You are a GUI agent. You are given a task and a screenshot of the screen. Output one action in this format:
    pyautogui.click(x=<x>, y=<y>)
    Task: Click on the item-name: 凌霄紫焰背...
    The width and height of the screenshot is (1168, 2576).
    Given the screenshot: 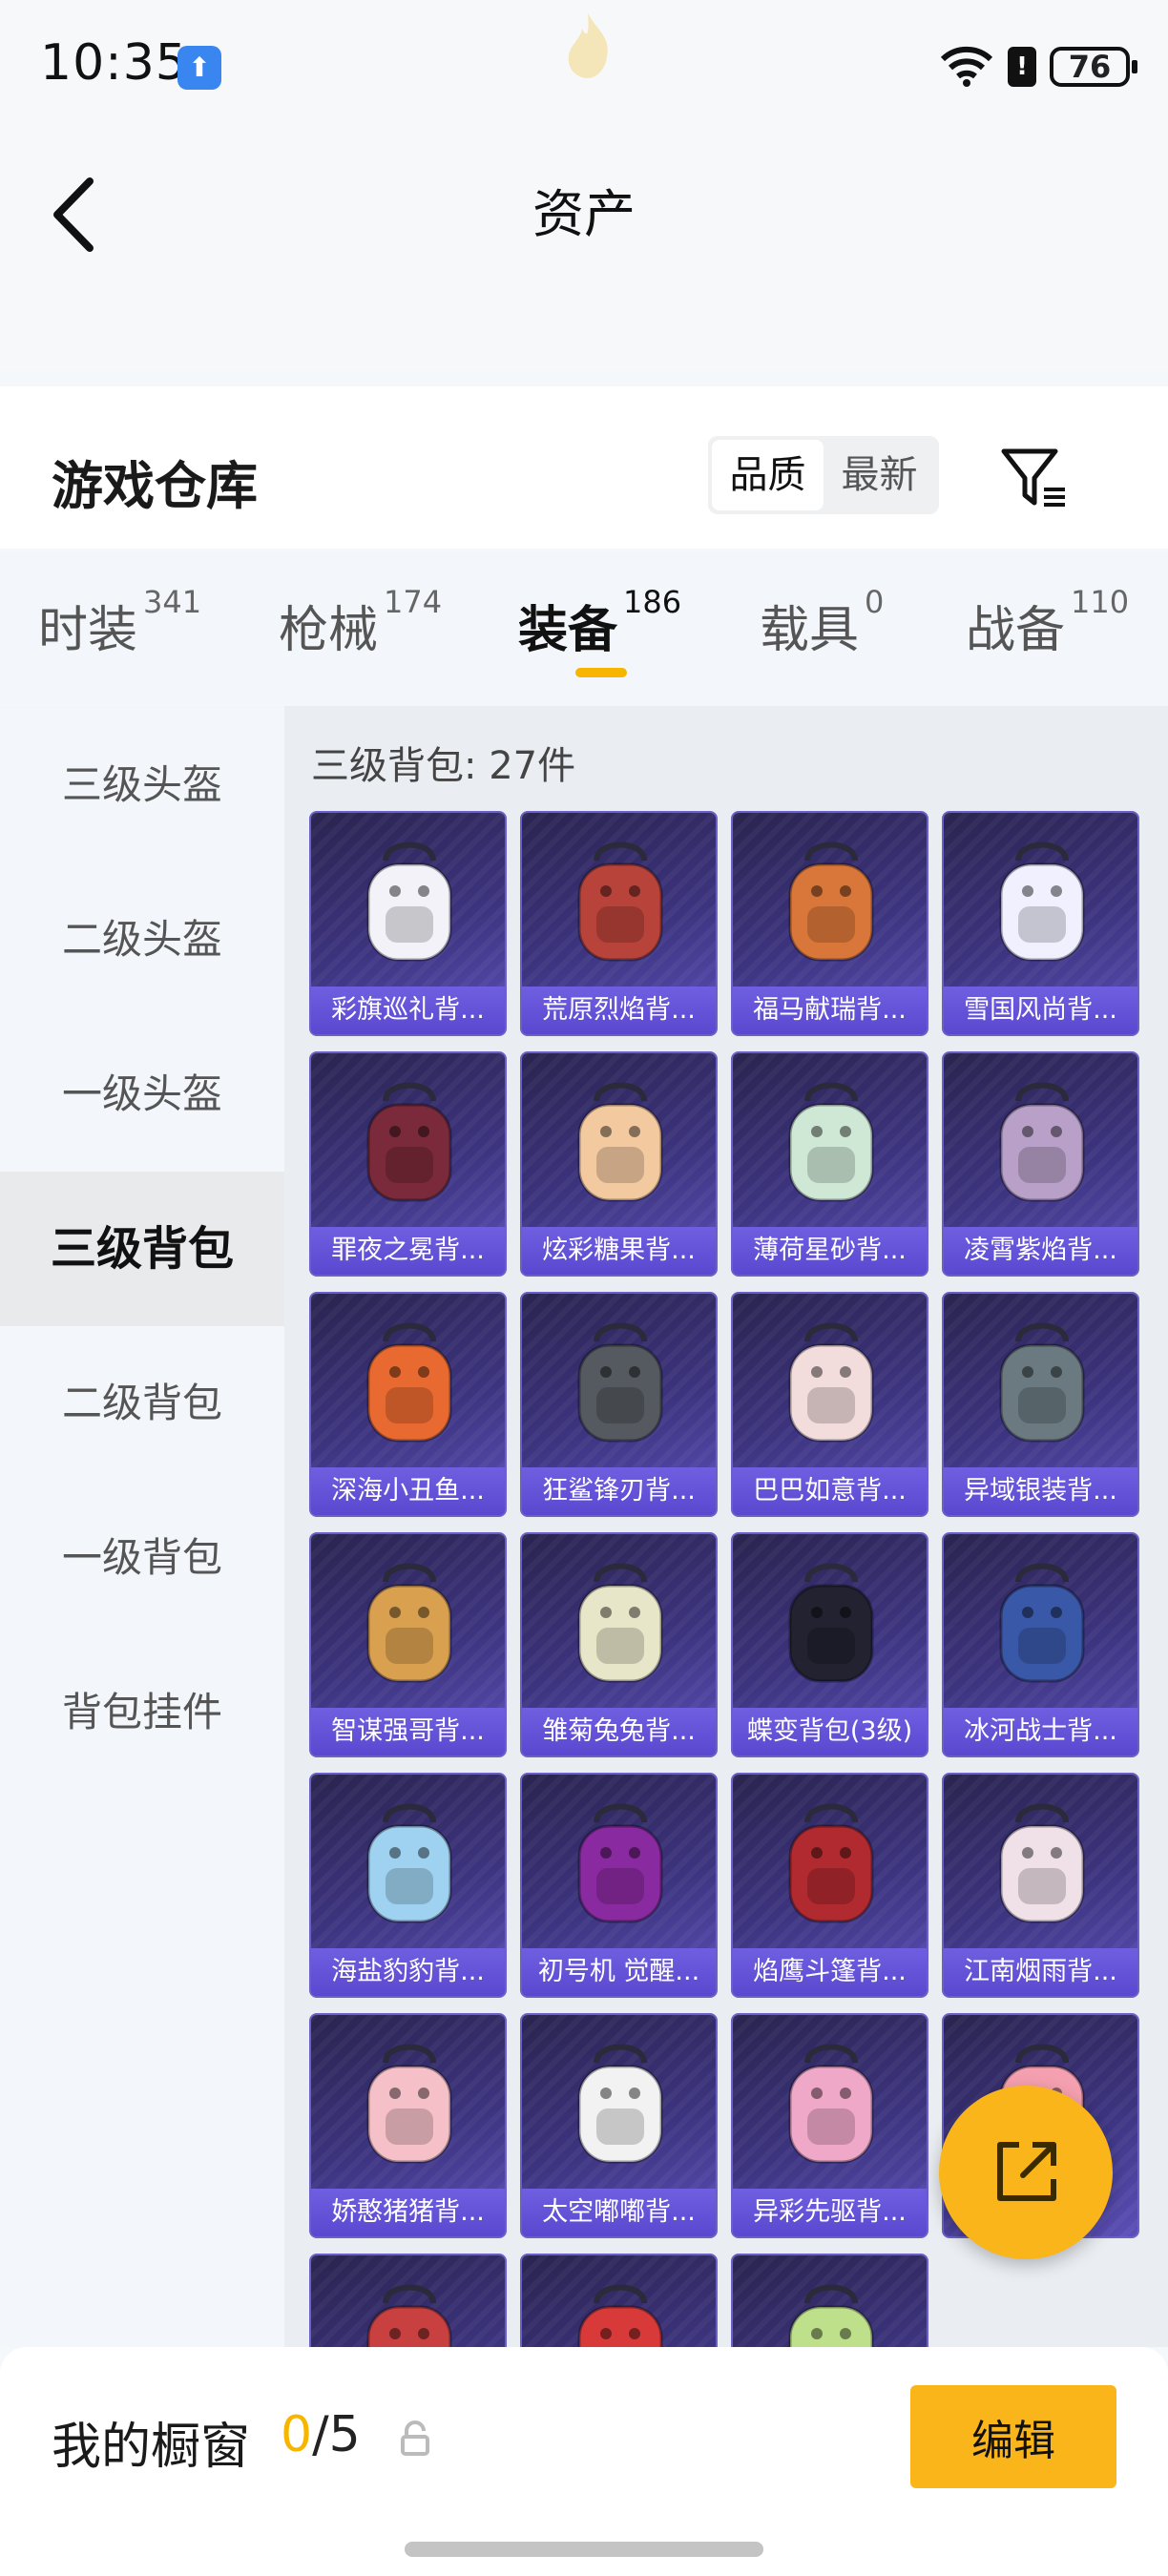 What is the action you would take?
    pyautogui.click(x=1040, y=1251)
    